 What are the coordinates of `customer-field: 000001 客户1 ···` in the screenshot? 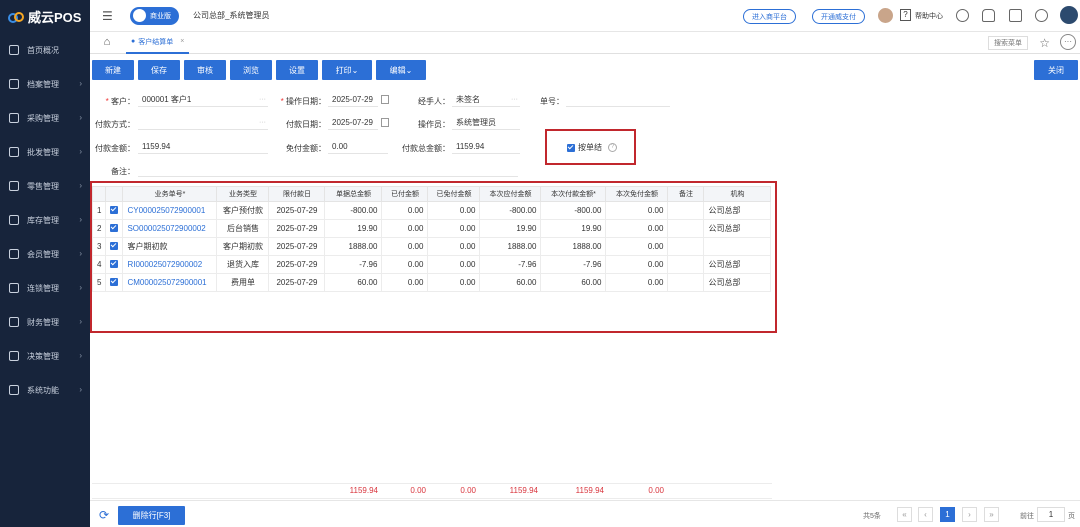 It's located at (203, 99).